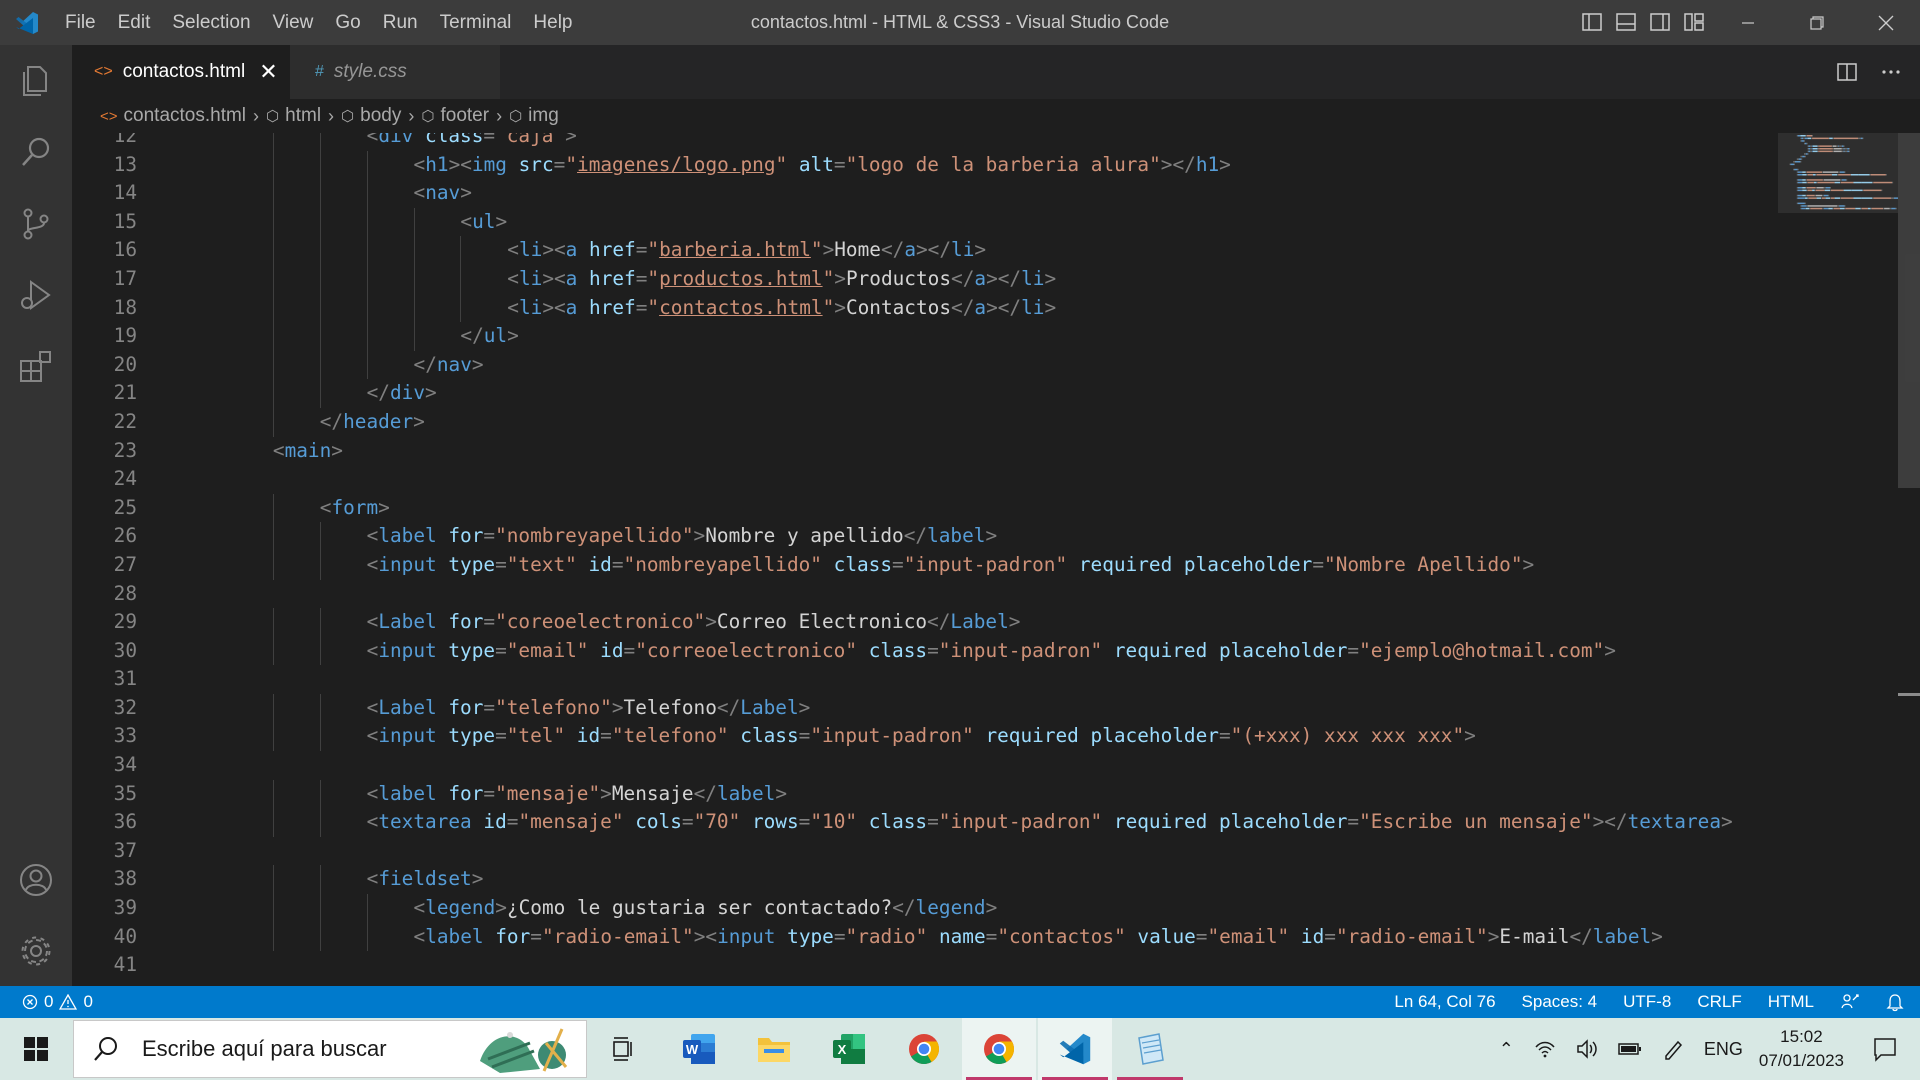  Describe the element at coordinates (1587, 1049) in the screenshot. I see `volume-icon` at that location.